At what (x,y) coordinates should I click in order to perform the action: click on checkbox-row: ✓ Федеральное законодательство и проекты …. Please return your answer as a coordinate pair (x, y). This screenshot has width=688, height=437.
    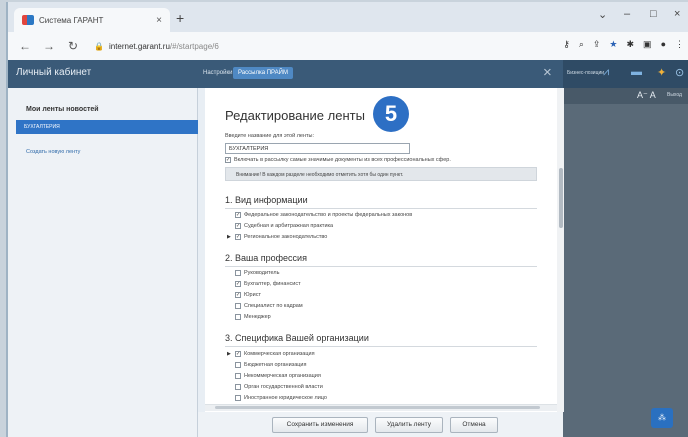
    Looking at the image, I should click on (323, 215).